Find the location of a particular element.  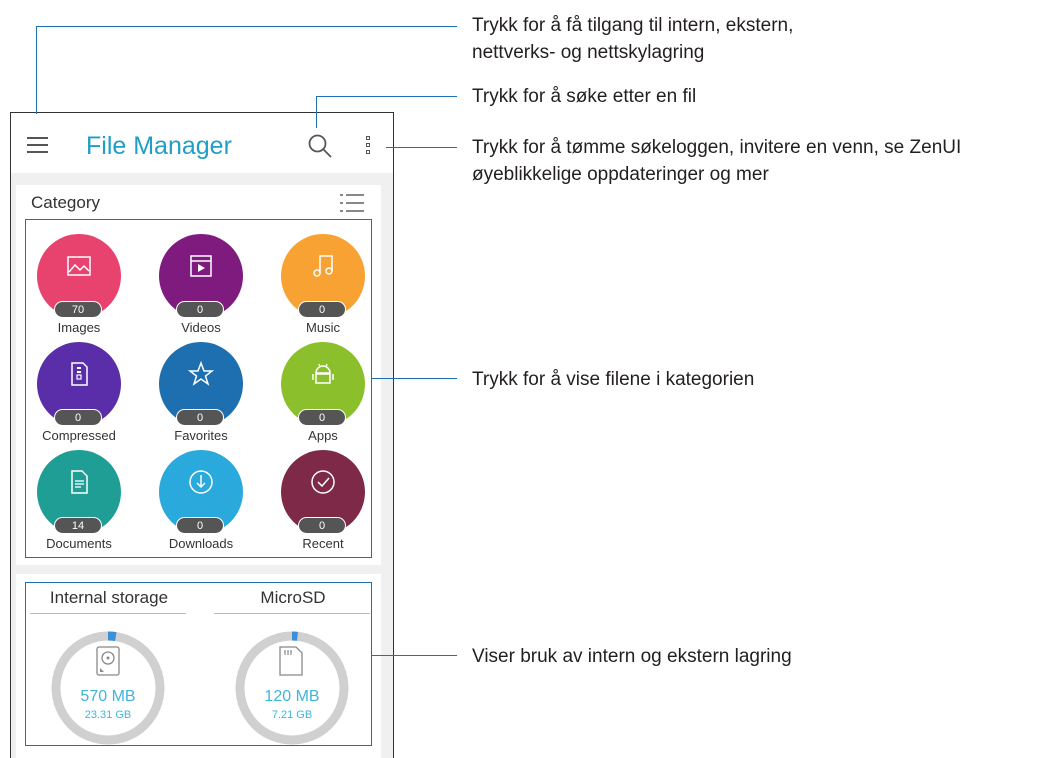

document-icon is located at coordinates (79, 482).